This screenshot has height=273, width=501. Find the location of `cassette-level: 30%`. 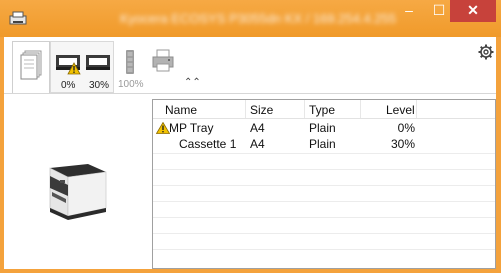

cassette-level: 30% is located at coordinates (99, 85).